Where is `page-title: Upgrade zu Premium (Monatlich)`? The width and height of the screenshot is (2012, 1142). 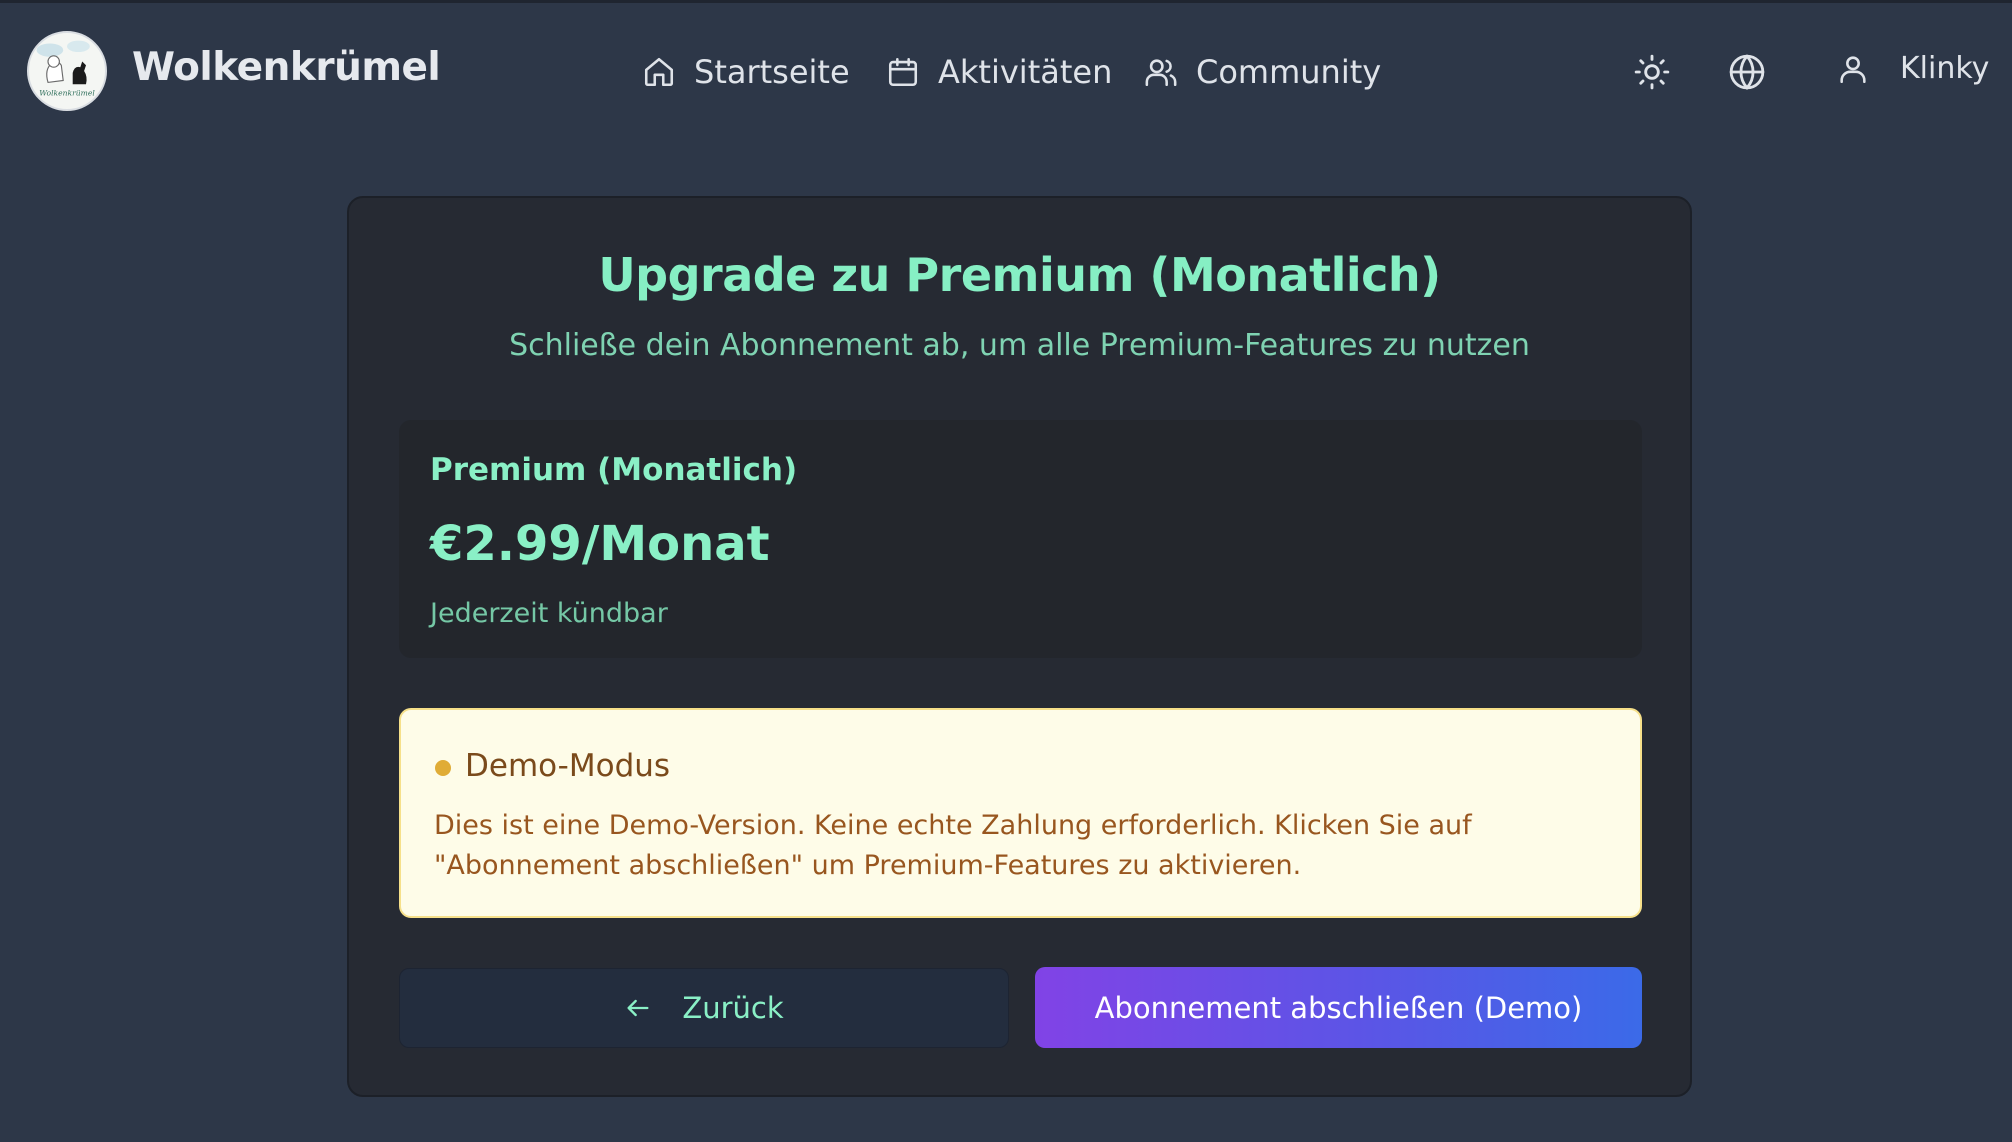
page-title: Upgrade zu Premium (Monatlich) is located at coordinates (1019, 275).